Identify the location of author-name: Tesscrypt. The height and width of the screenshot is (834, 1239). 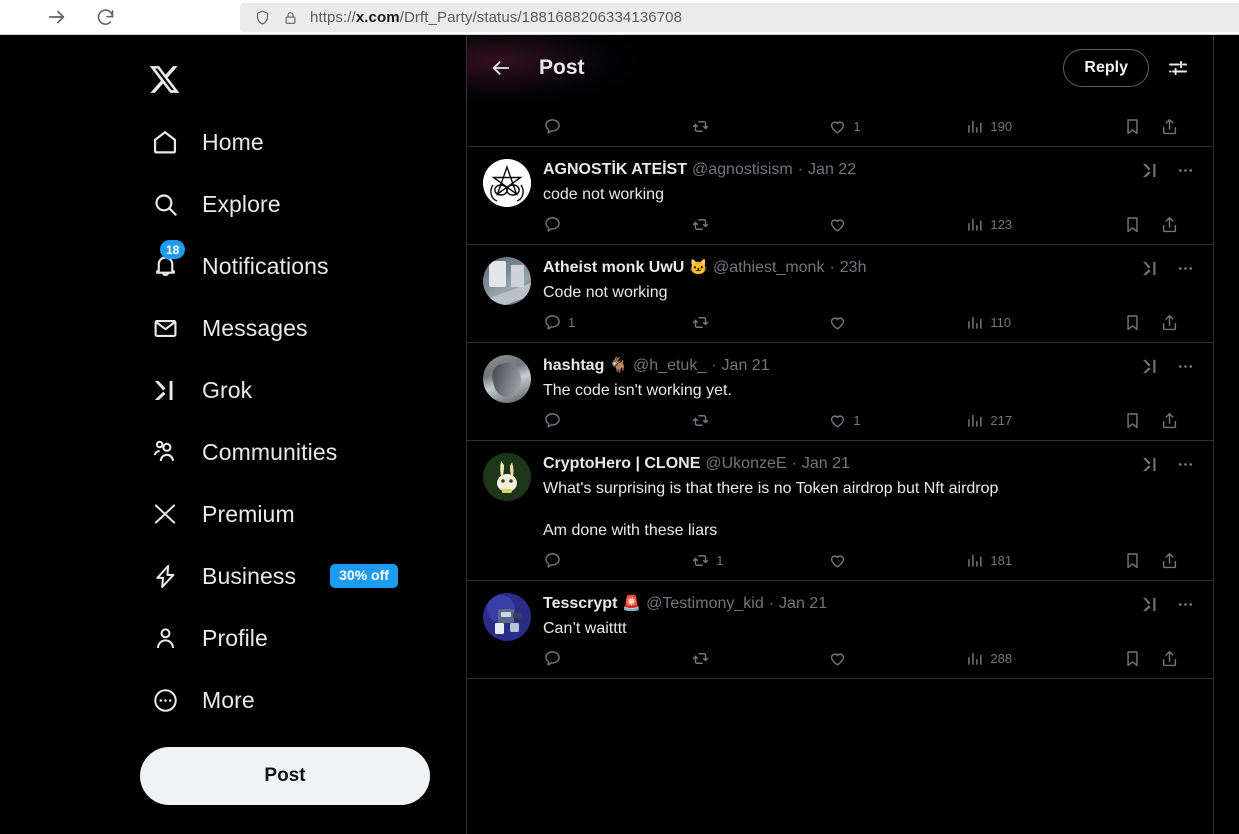
(580, 604).